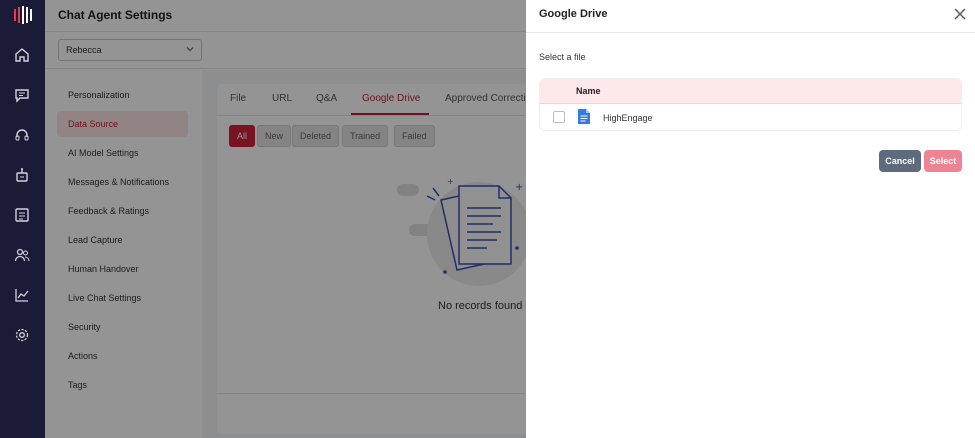 This screenshot has height=438, width=975. Describe the element at coordinates (22, 95) in the screenshot. I see `chat-icon` at that location.